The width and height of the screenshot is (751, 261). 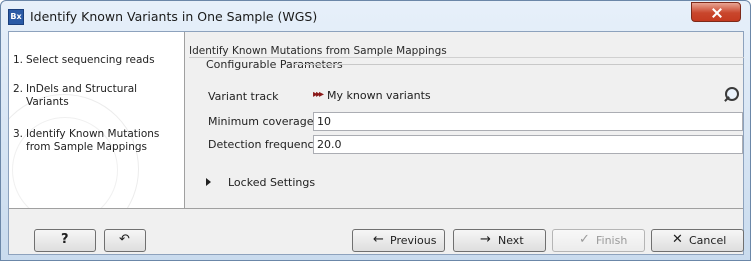 I want to click on variant-track-value: My known variants, so click(x=379, y=95).